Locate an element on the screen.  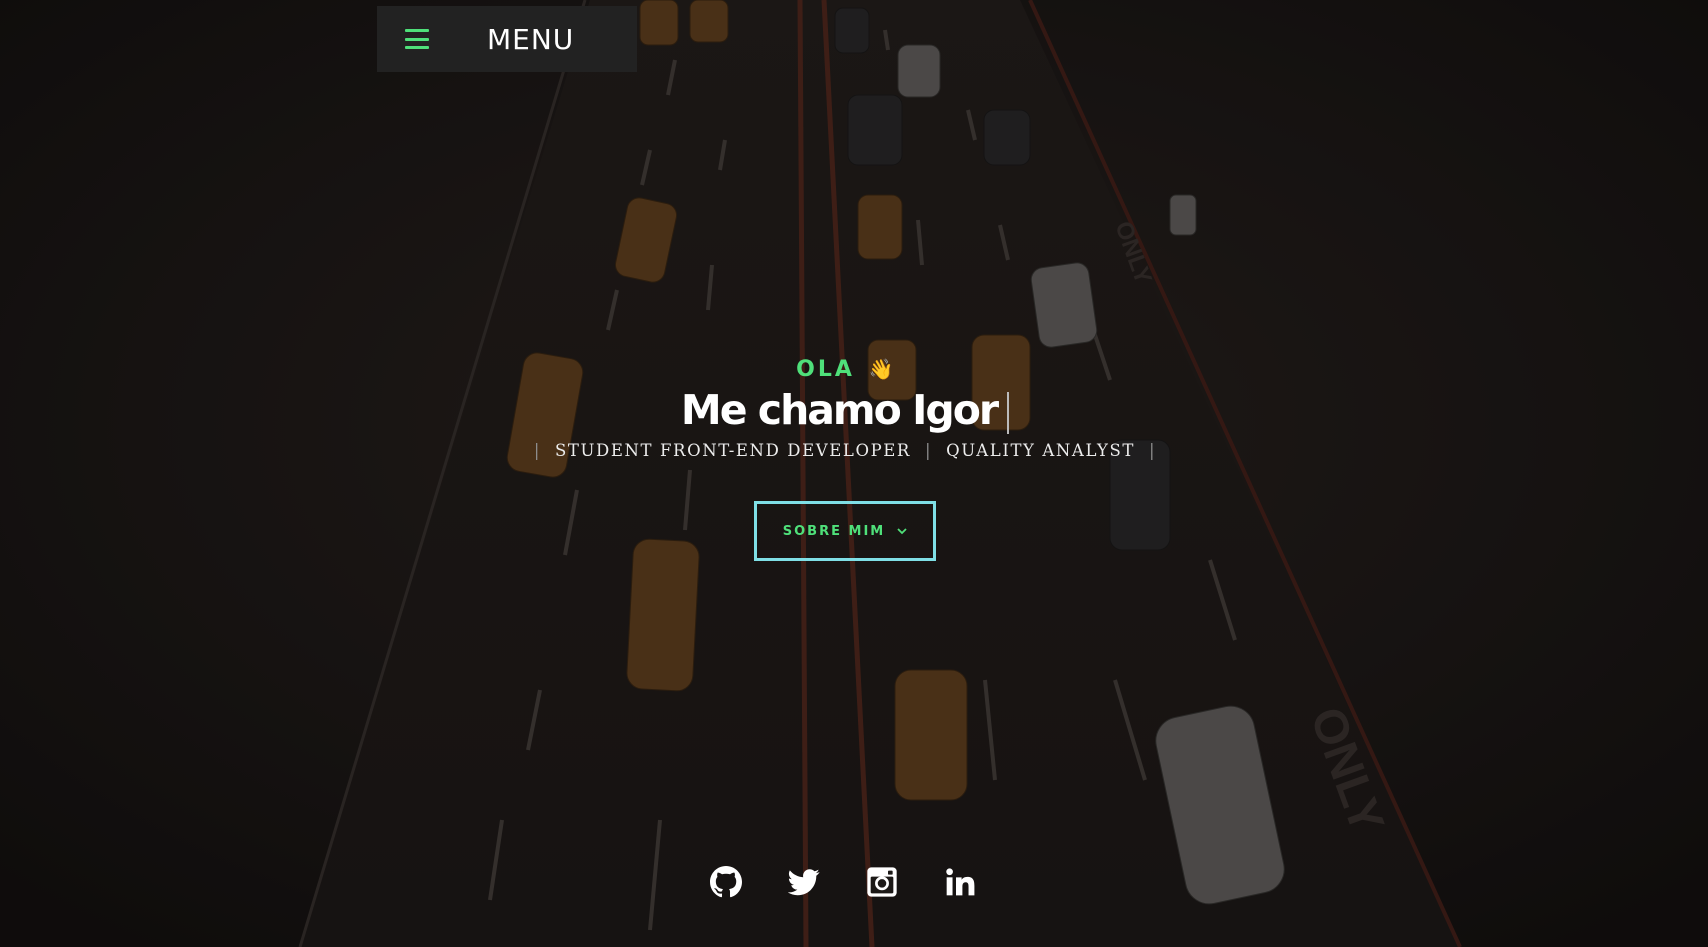
menu-bar: MENU is located at coordinates (507, 39).